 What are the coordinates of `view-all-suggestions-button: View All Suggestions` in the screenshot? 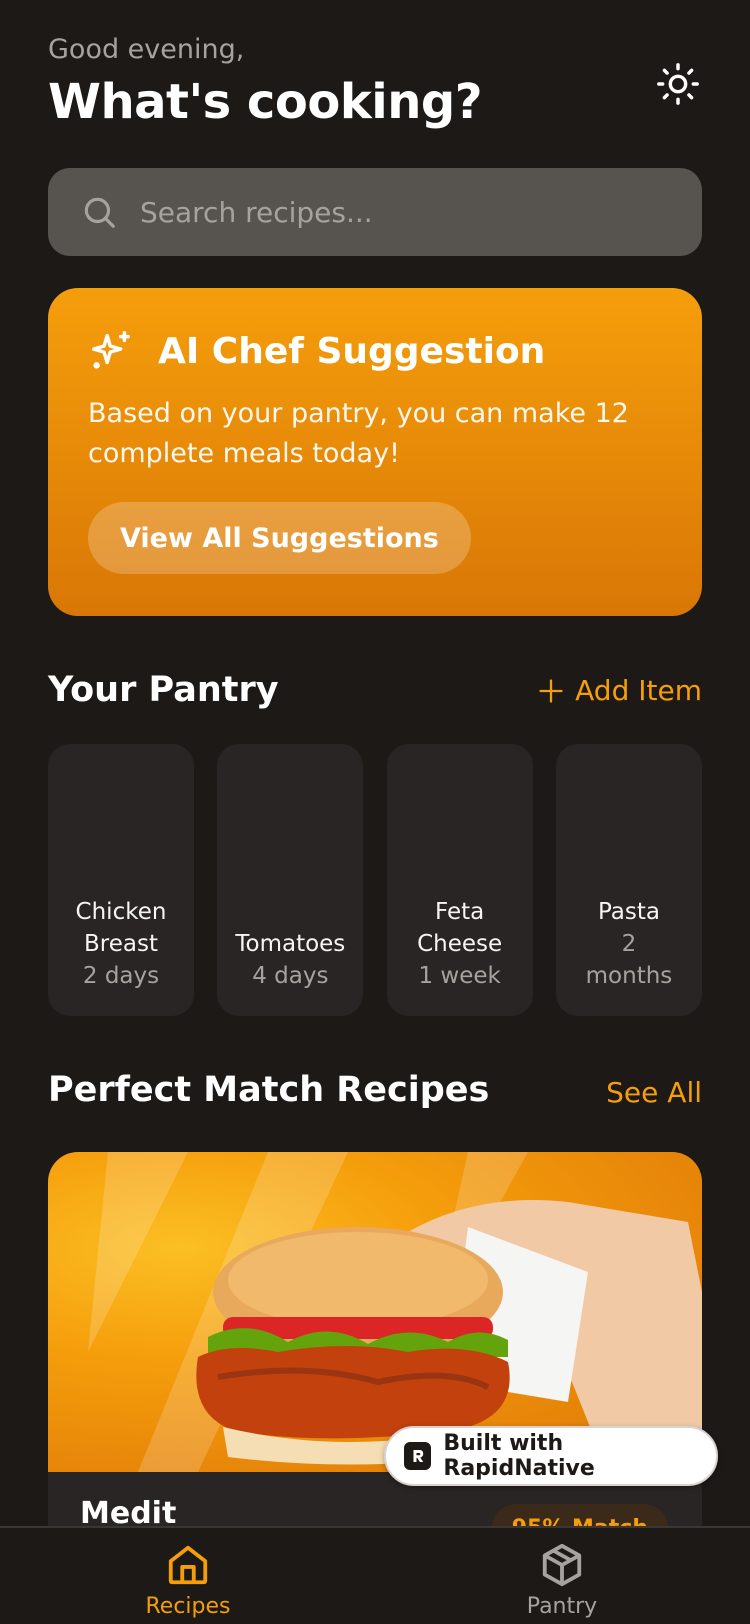 It's located at (279, 538).